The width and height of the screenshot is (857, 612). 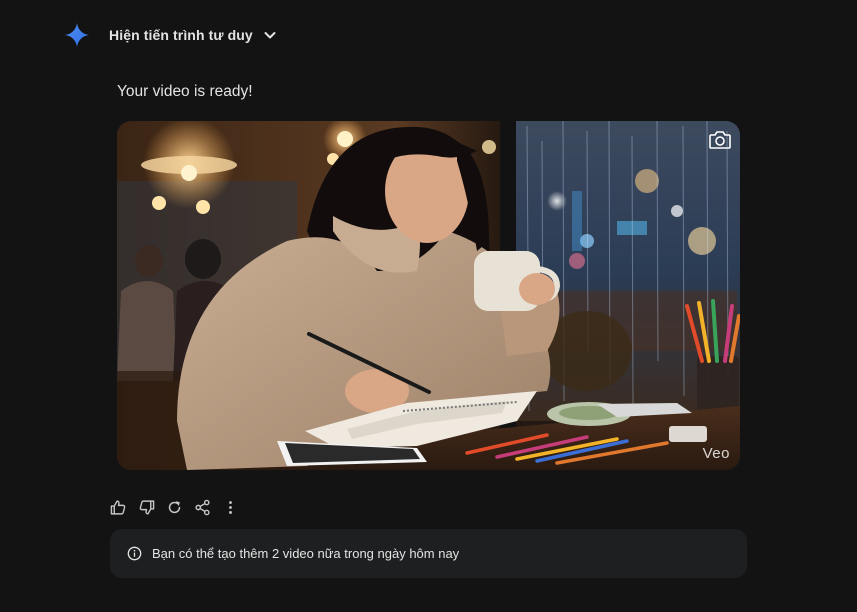 I want to click on info-icon, so click(x=134, y=553).